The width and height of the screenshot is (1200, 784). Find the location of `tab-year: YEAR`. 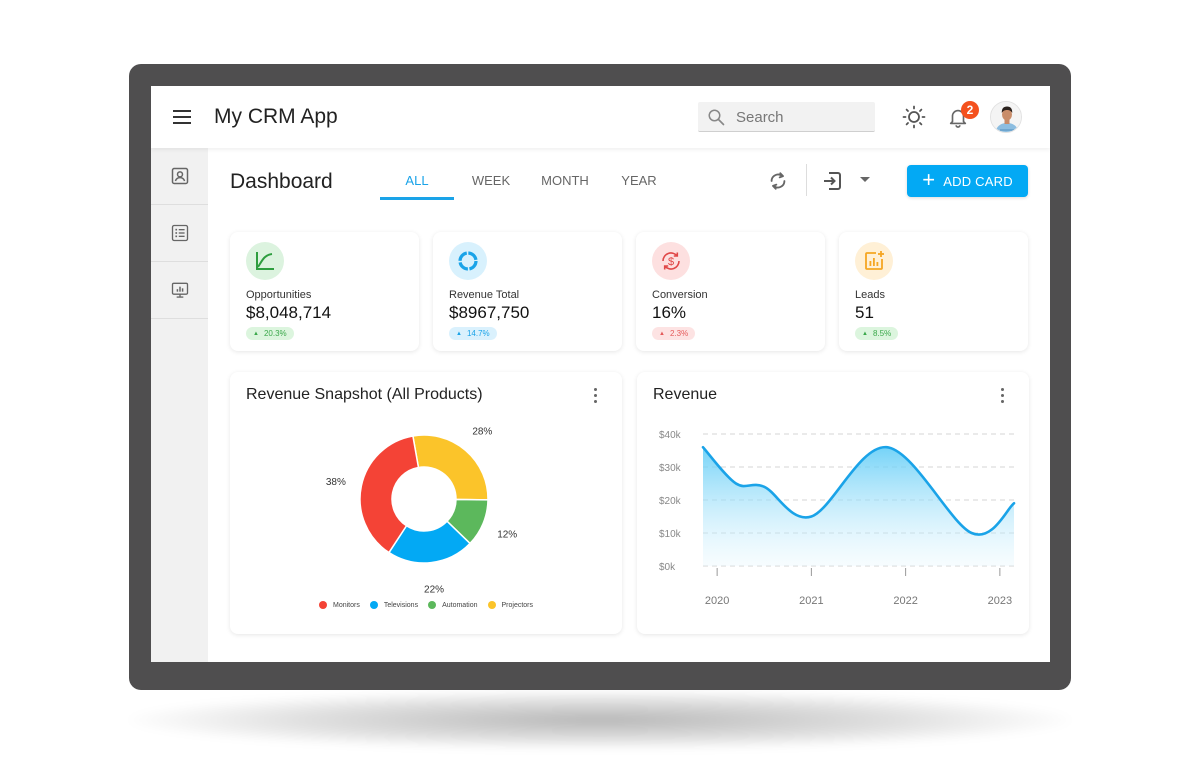

tab-year: YEAR is located at coordinates (639, 181).